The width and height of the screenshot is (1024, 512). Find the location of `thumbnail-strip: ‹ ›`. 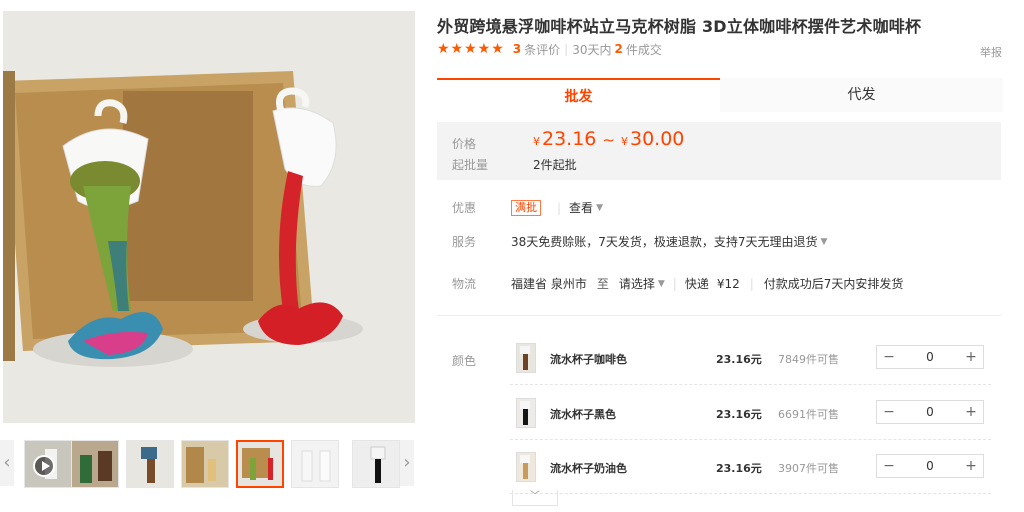

thumbnail-strip: ‹ › is located at coordinates (208, 464).